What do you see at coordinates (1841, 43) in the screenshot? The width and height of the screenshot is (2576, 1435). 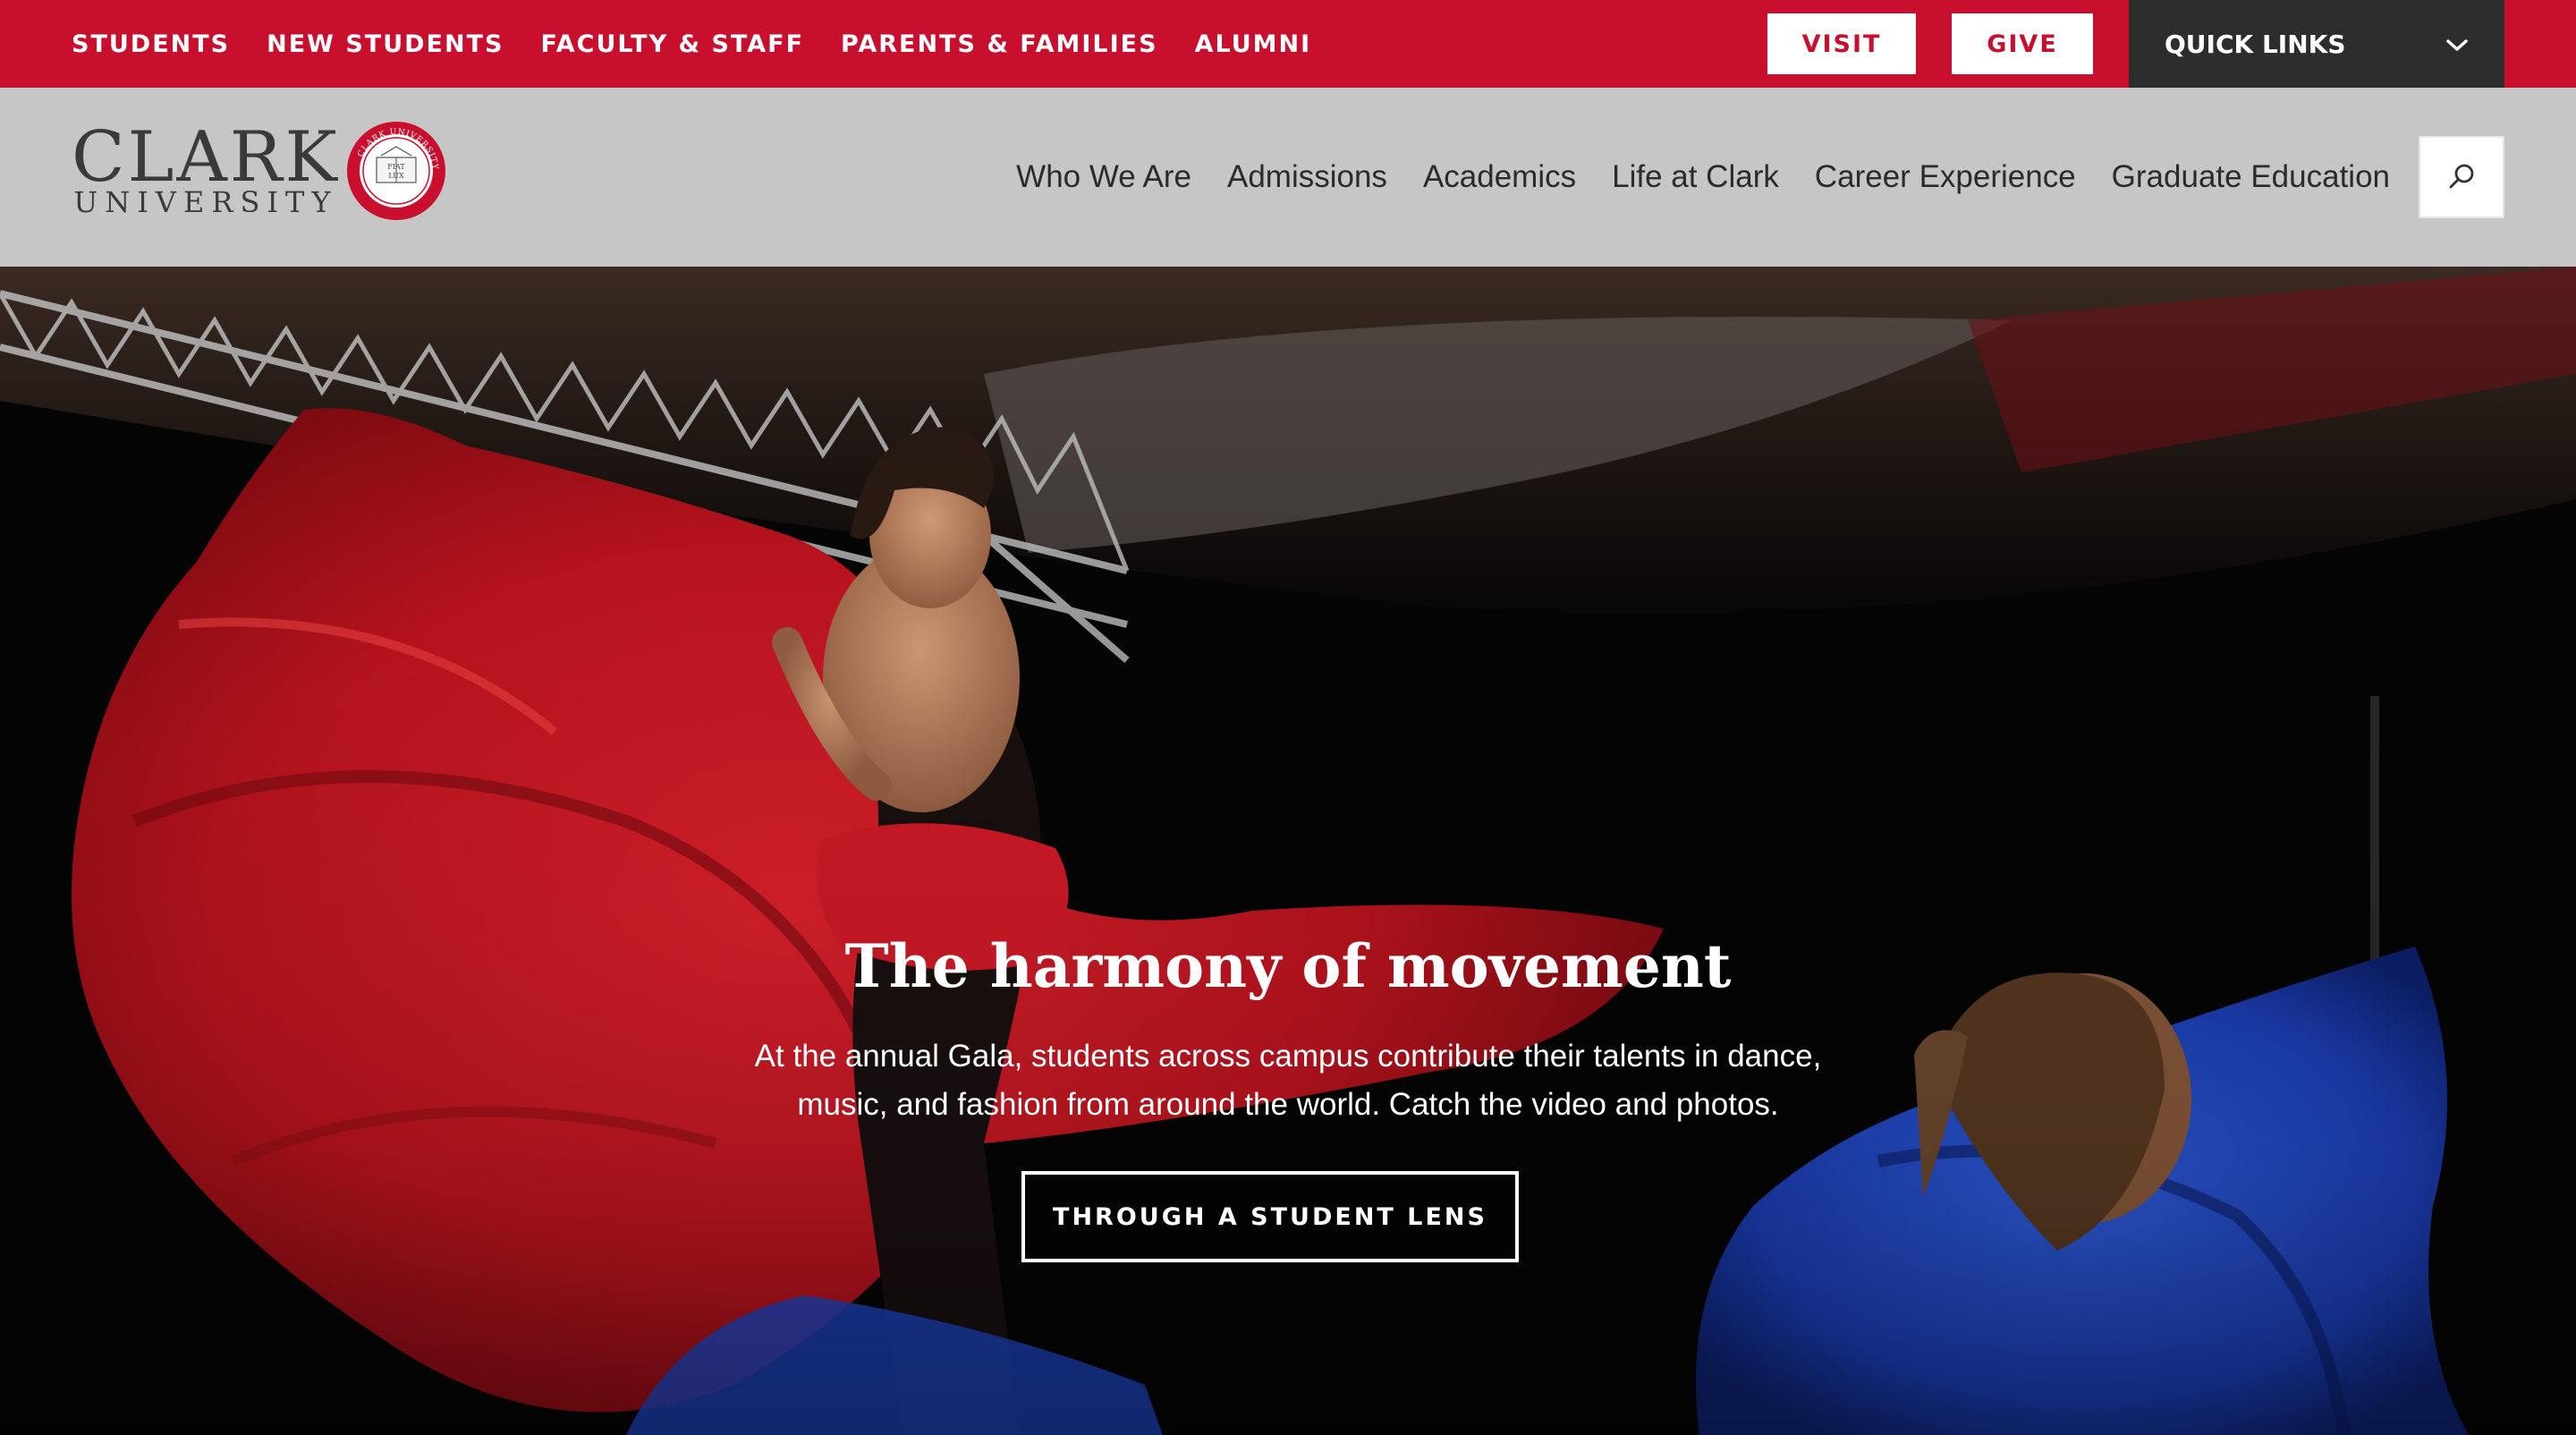 I see `visit-button: VISIT` at bounding box center [1841, 43].